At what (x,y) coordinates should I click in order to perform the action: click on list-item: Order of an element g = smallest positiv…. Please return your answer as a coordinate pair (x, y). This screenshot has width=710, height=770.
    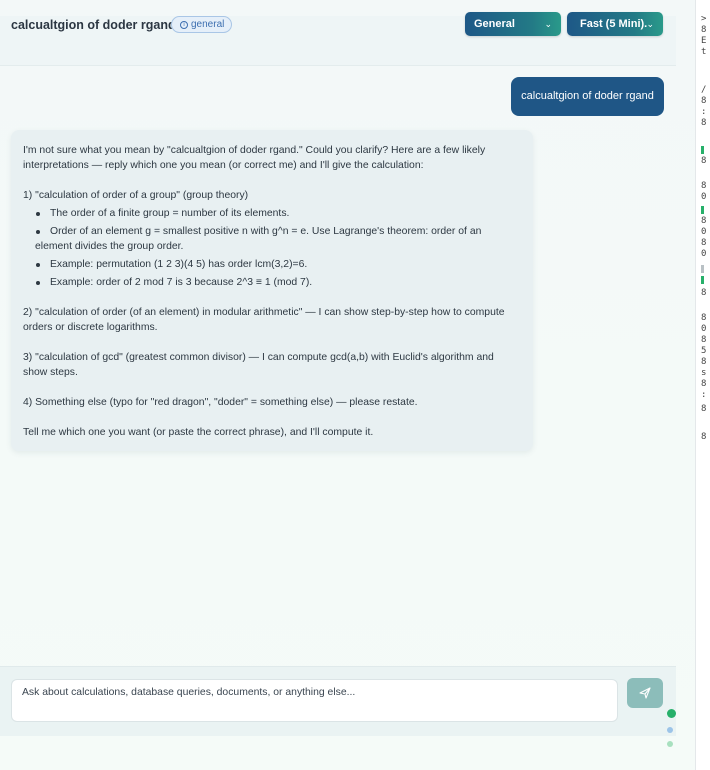
    Looking at the image, I should click on (271, 239).